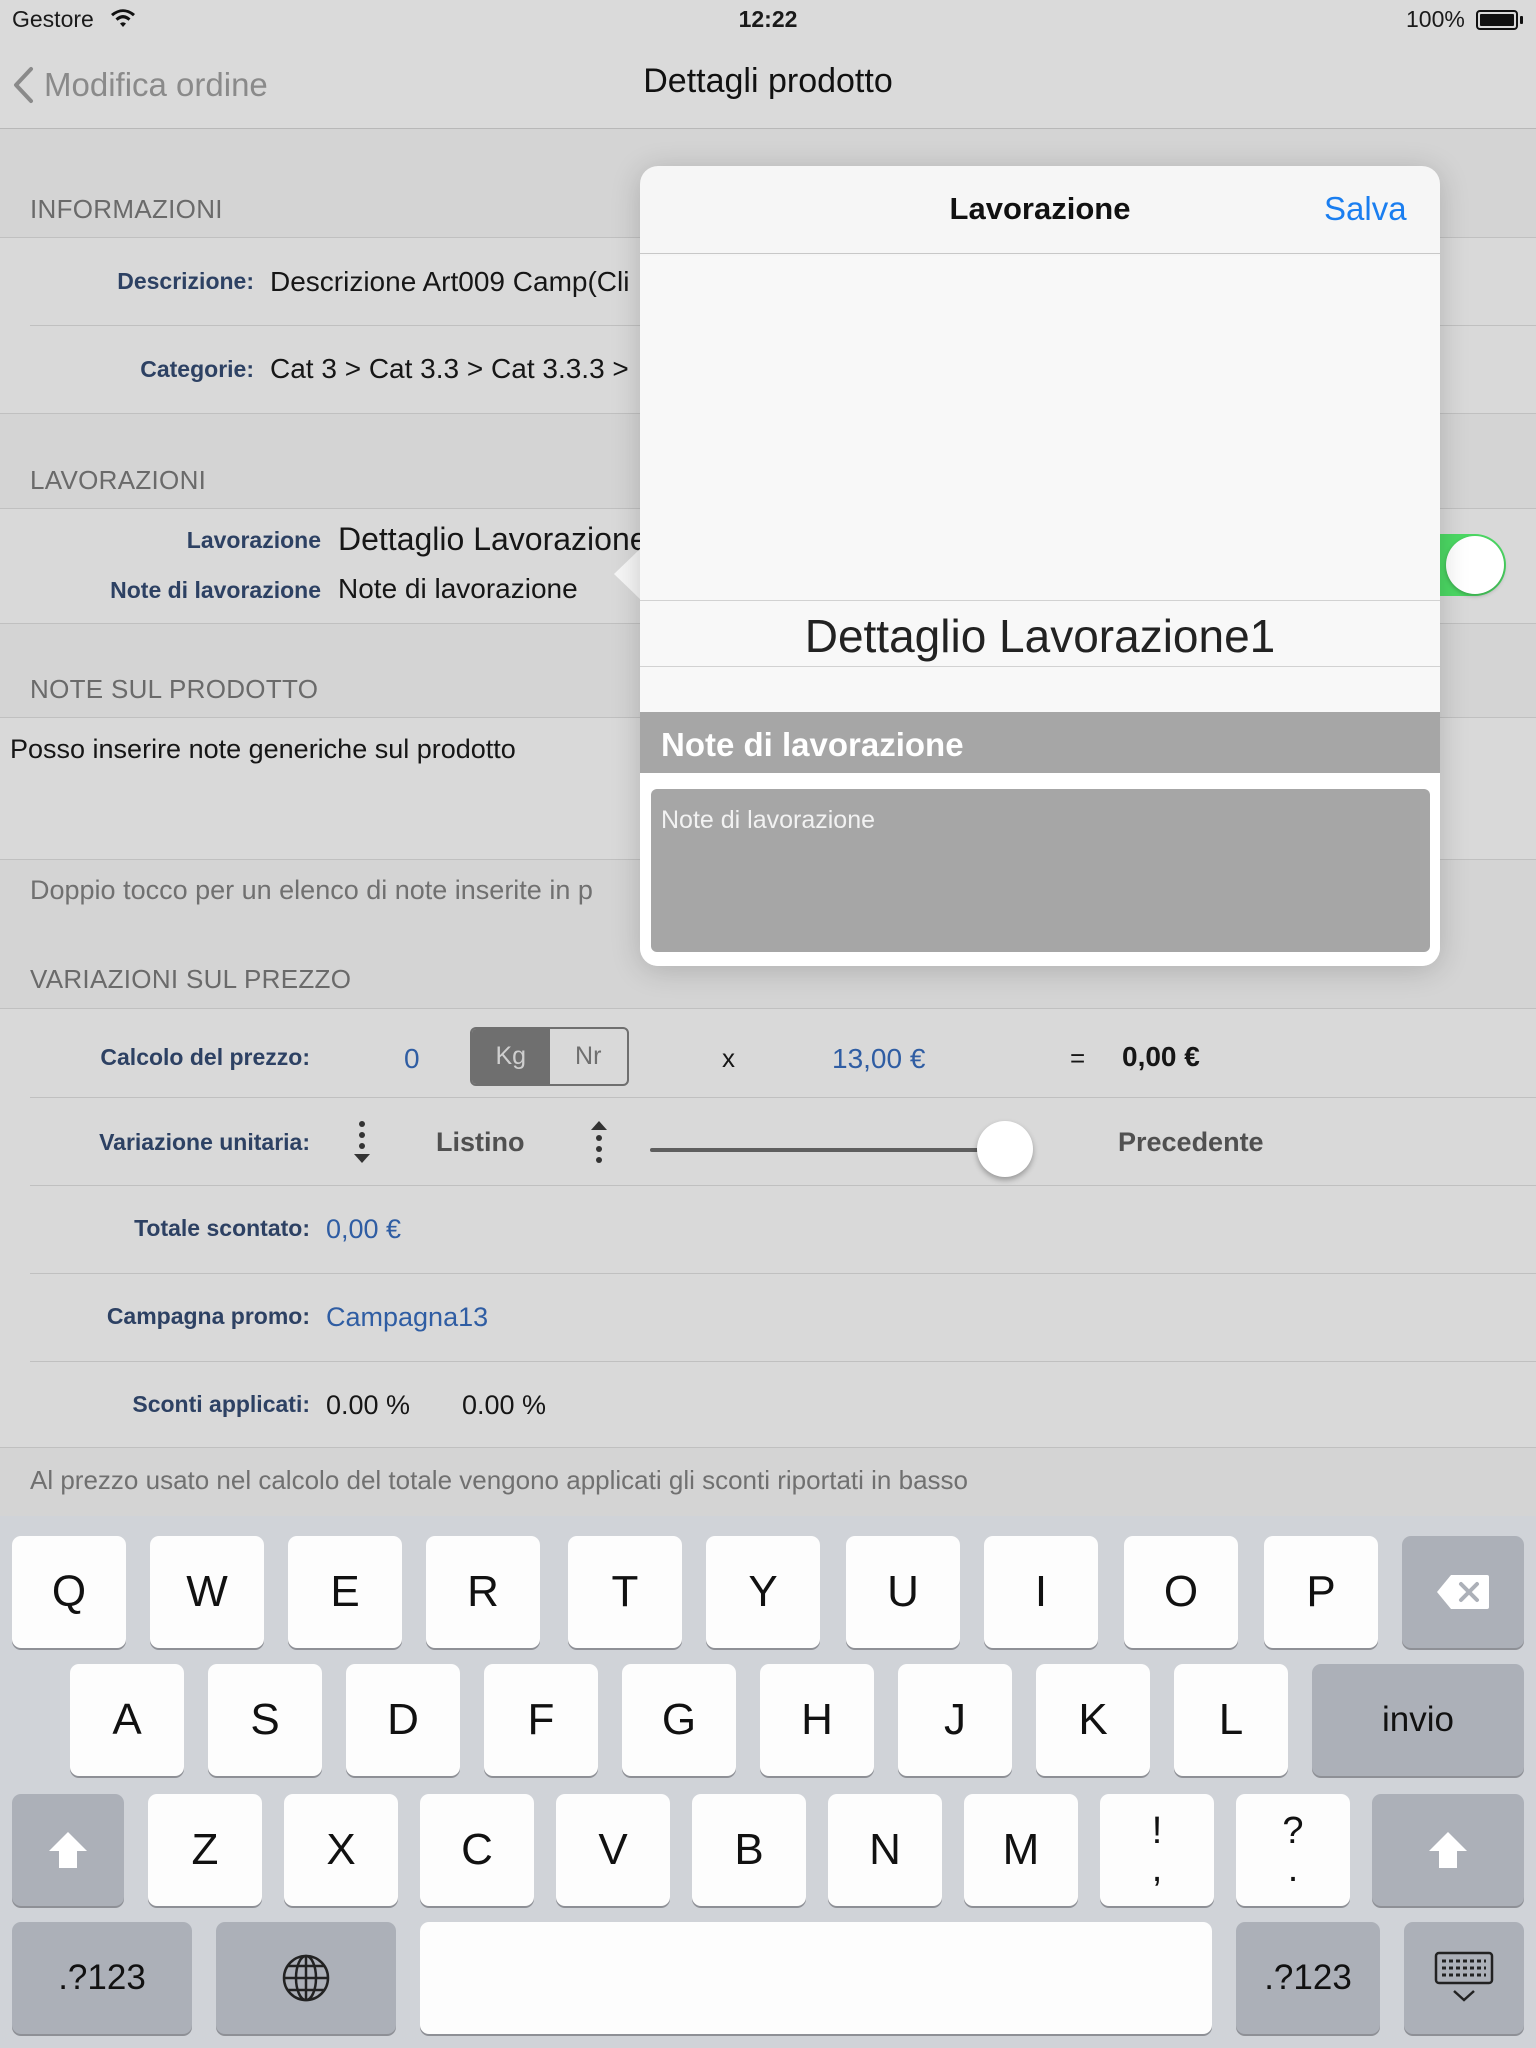 The width and height of the screenshot is (1536, 2048). What do you see at coordinates (763, 1592) in the screenshot?
I see `key-y: Y` at bounding box center [763, 1592].